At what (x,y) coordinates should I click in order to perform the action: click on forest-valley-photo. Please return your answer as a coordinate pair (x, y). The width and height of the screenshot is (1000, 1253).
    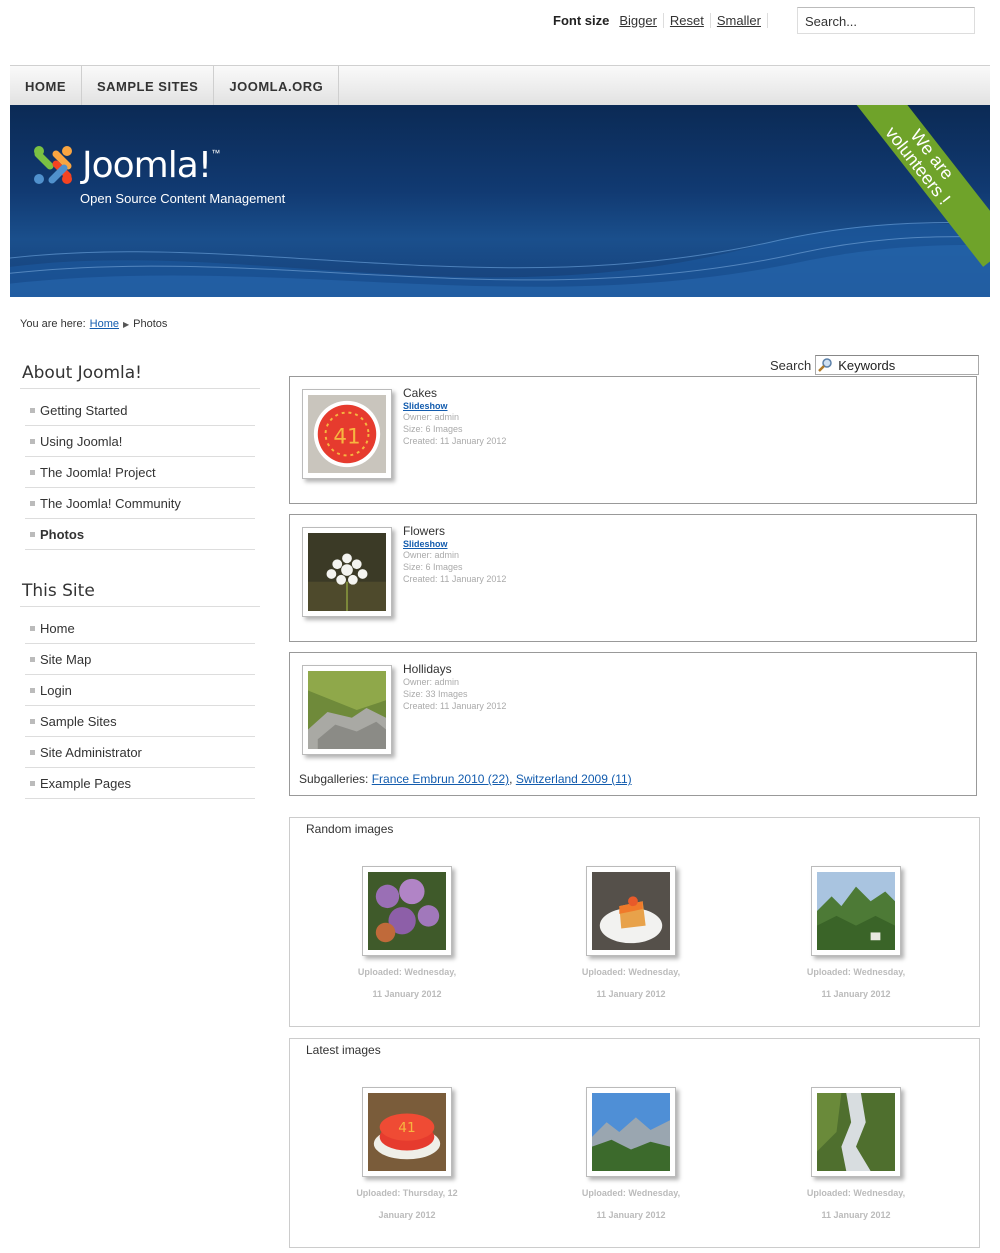
    Looking at the image, I should click on (856, 911).